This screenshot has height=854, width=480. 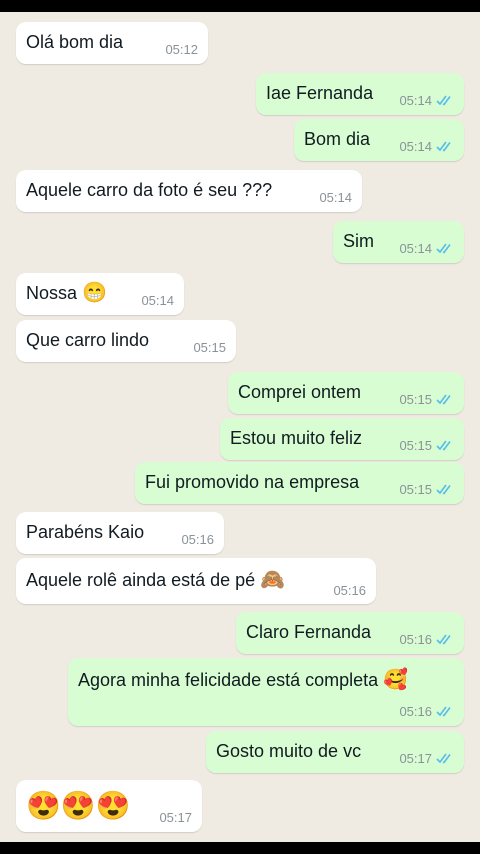 I want to click on message-bubble-incoming: Aquele carro da foto é seu ??? 05:14, so click(x=189, y=191).